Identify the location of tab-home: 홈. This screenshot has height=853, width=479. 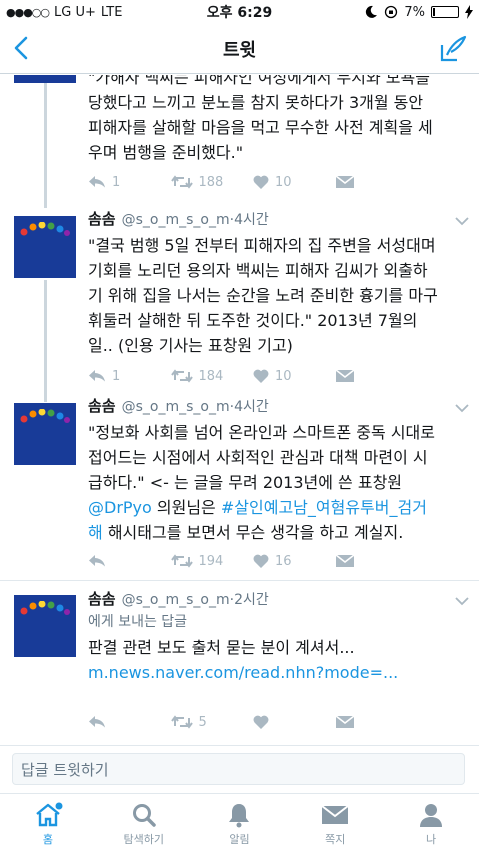
(48, 823).